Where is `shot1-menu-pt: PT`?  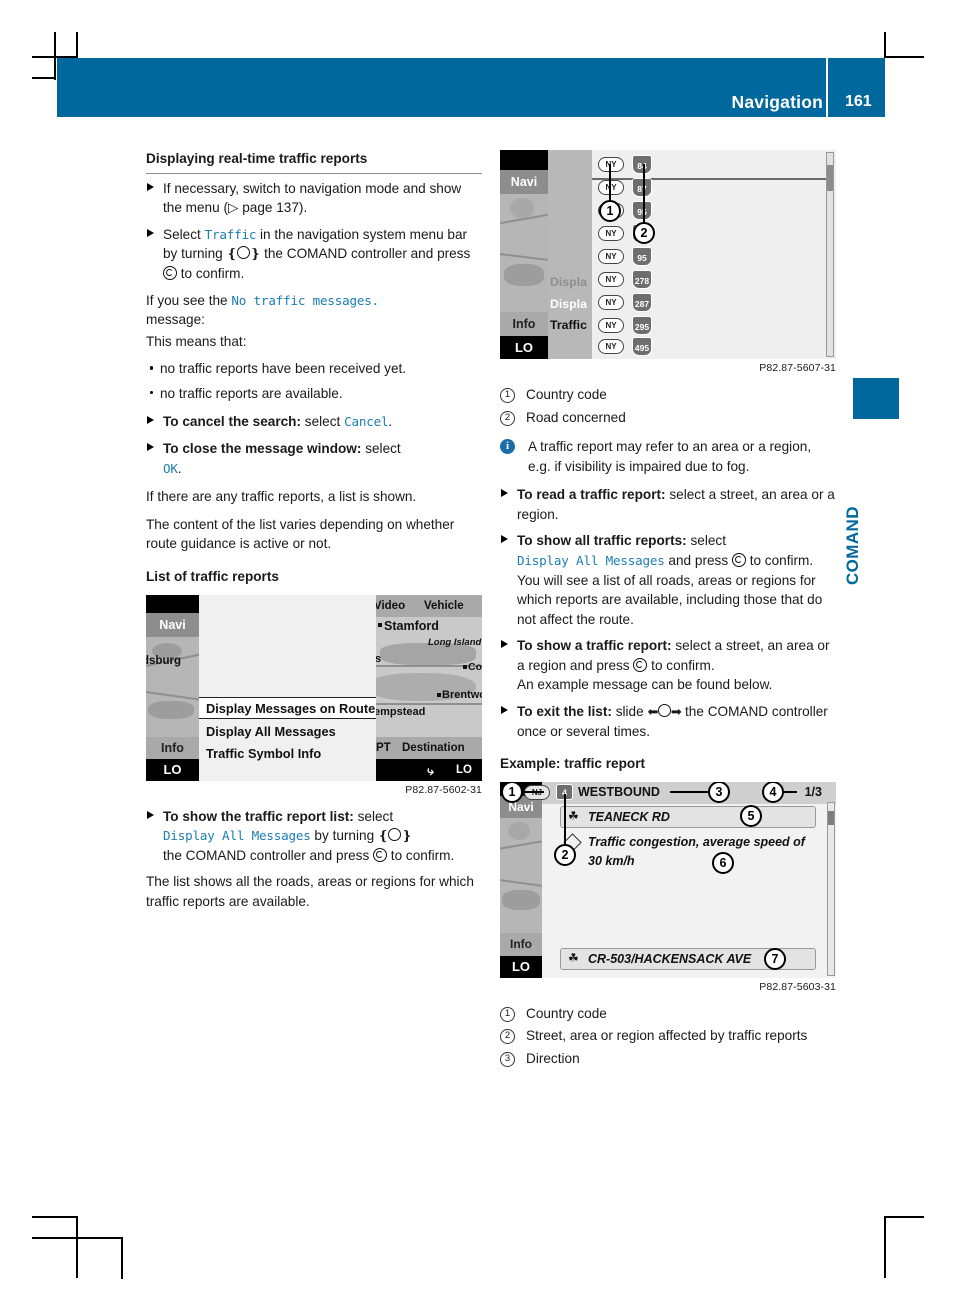
shot1-menu-pt: PT is located at coordinates (383, 748).